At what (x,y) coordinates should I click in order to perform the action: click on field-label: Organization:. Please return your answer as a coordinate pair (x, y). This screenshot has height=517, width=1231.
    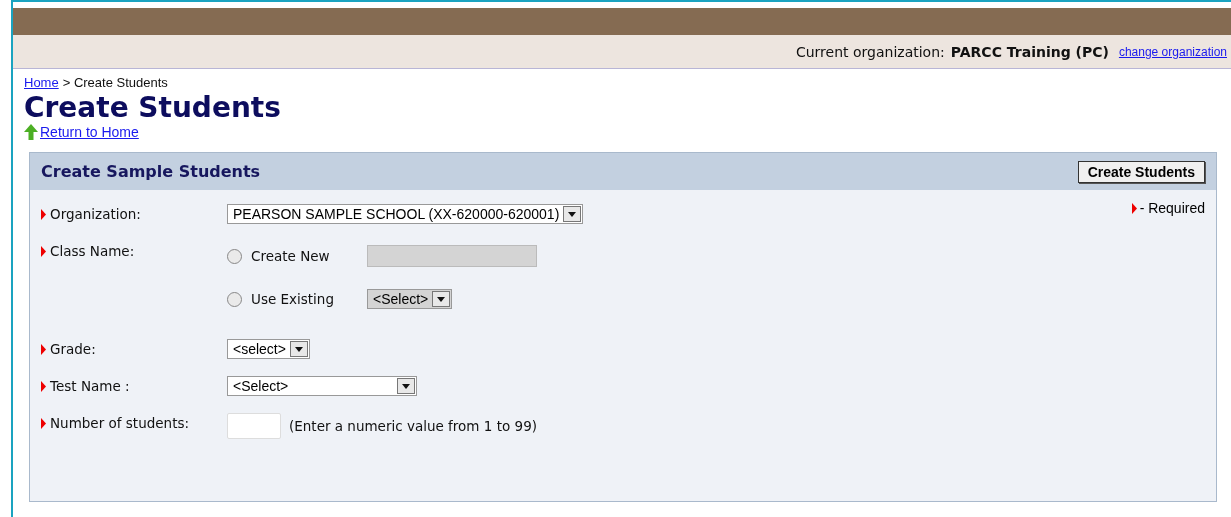
    Looking at the image, I should click on (95, 214).